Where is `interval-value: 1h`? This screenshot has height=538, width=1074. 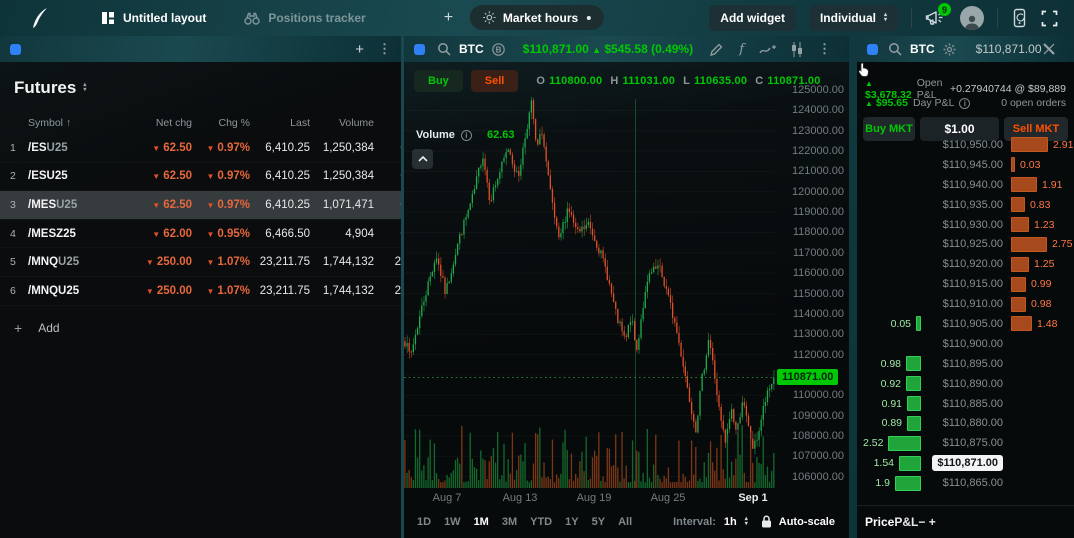
interval-value: 1h is located at coordinates (730, 522).